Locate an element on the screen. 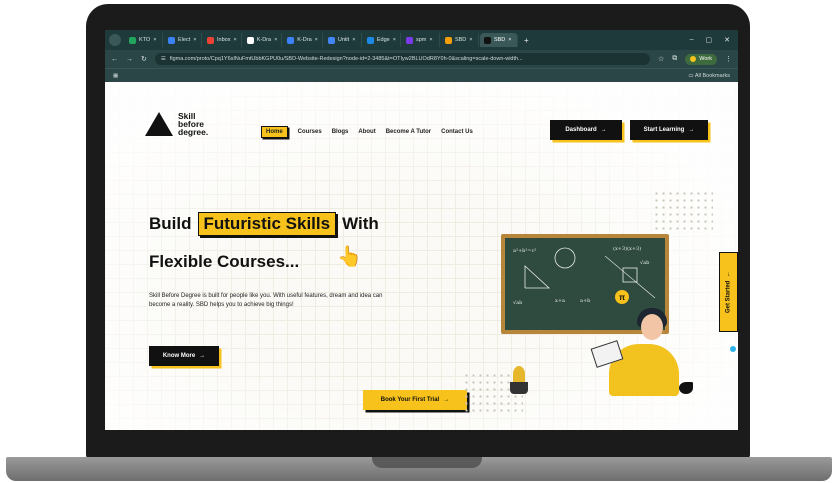 The width and height of the screenshot is (837, 483). menu-icon: ⋮ is located at coordinates (728, 59).